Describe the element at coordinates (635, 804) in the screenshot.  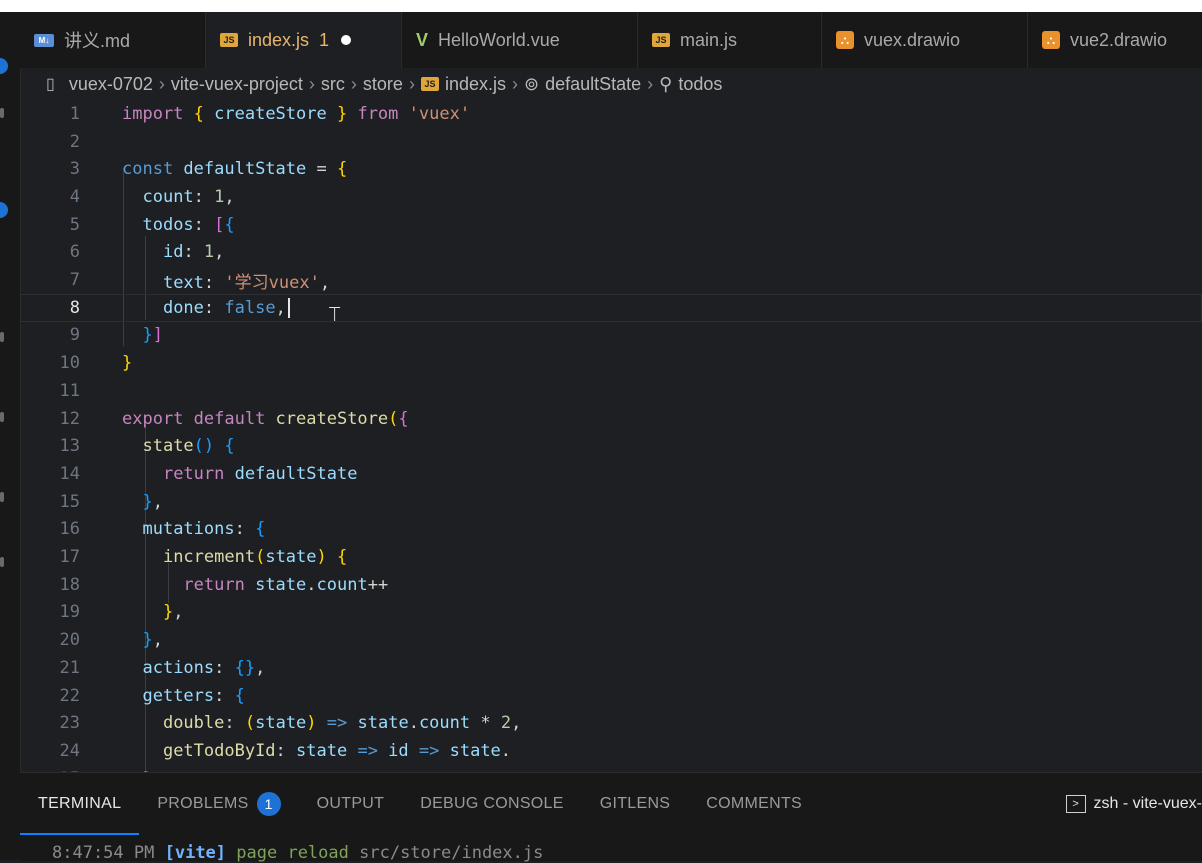
I see `panel-tab-gitlens: GITLENS` at that location.